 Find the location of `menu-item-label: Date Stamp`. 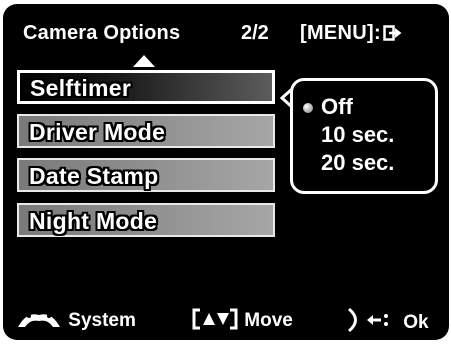

menu-item-label: Date Stamp is located at coordinates (94, 176).